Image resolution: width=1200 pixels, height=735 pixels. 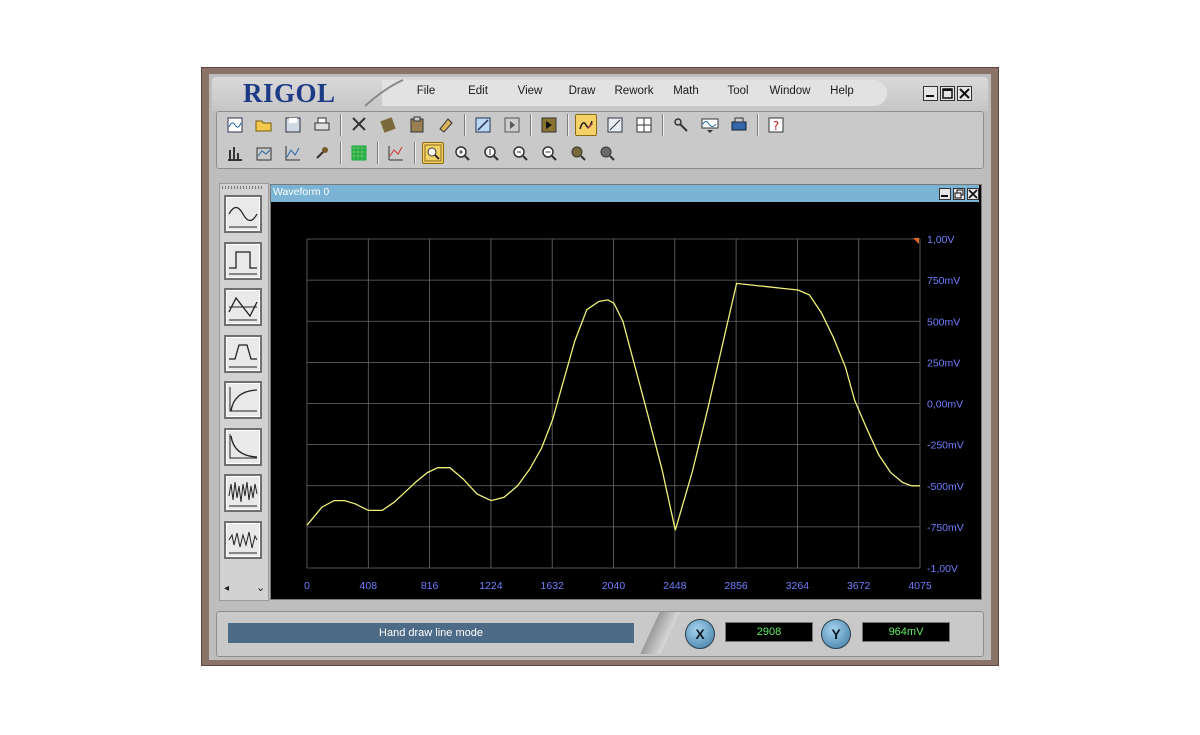 I want to click on am-wave-icon, so click(x=243, y=539).